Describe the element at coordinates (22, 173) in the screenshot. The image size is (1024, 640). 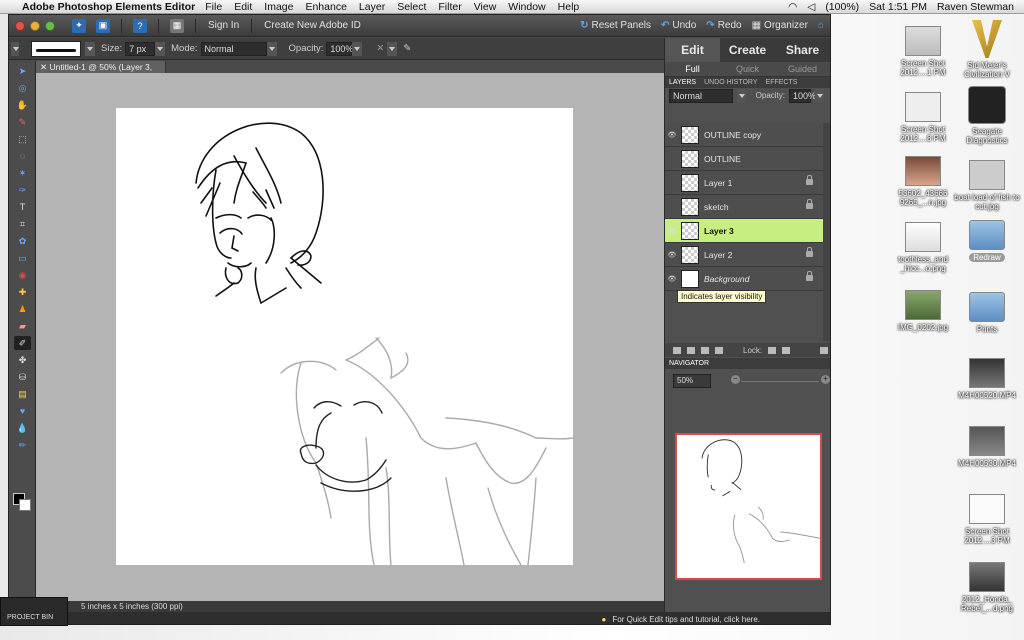
I see `magic-wand-tool-icon: ✶` at that location.